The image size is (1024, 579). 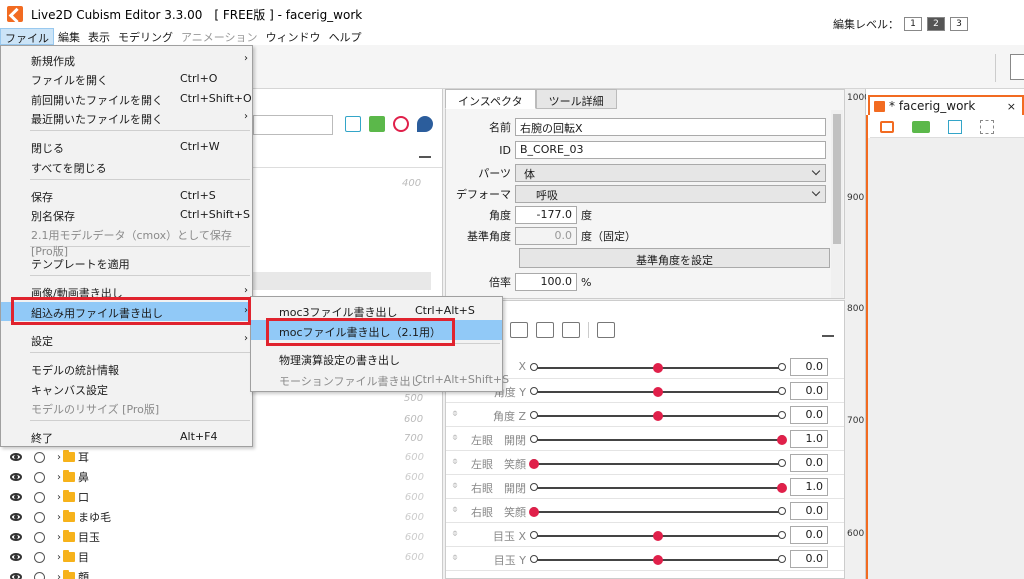 What do you see at coordinates (376, 310) in the screenshot?
I see `export-submenu-item: moc3ファイル書き出し Ctrl+Alt+S` at bounding box center [376, 310].